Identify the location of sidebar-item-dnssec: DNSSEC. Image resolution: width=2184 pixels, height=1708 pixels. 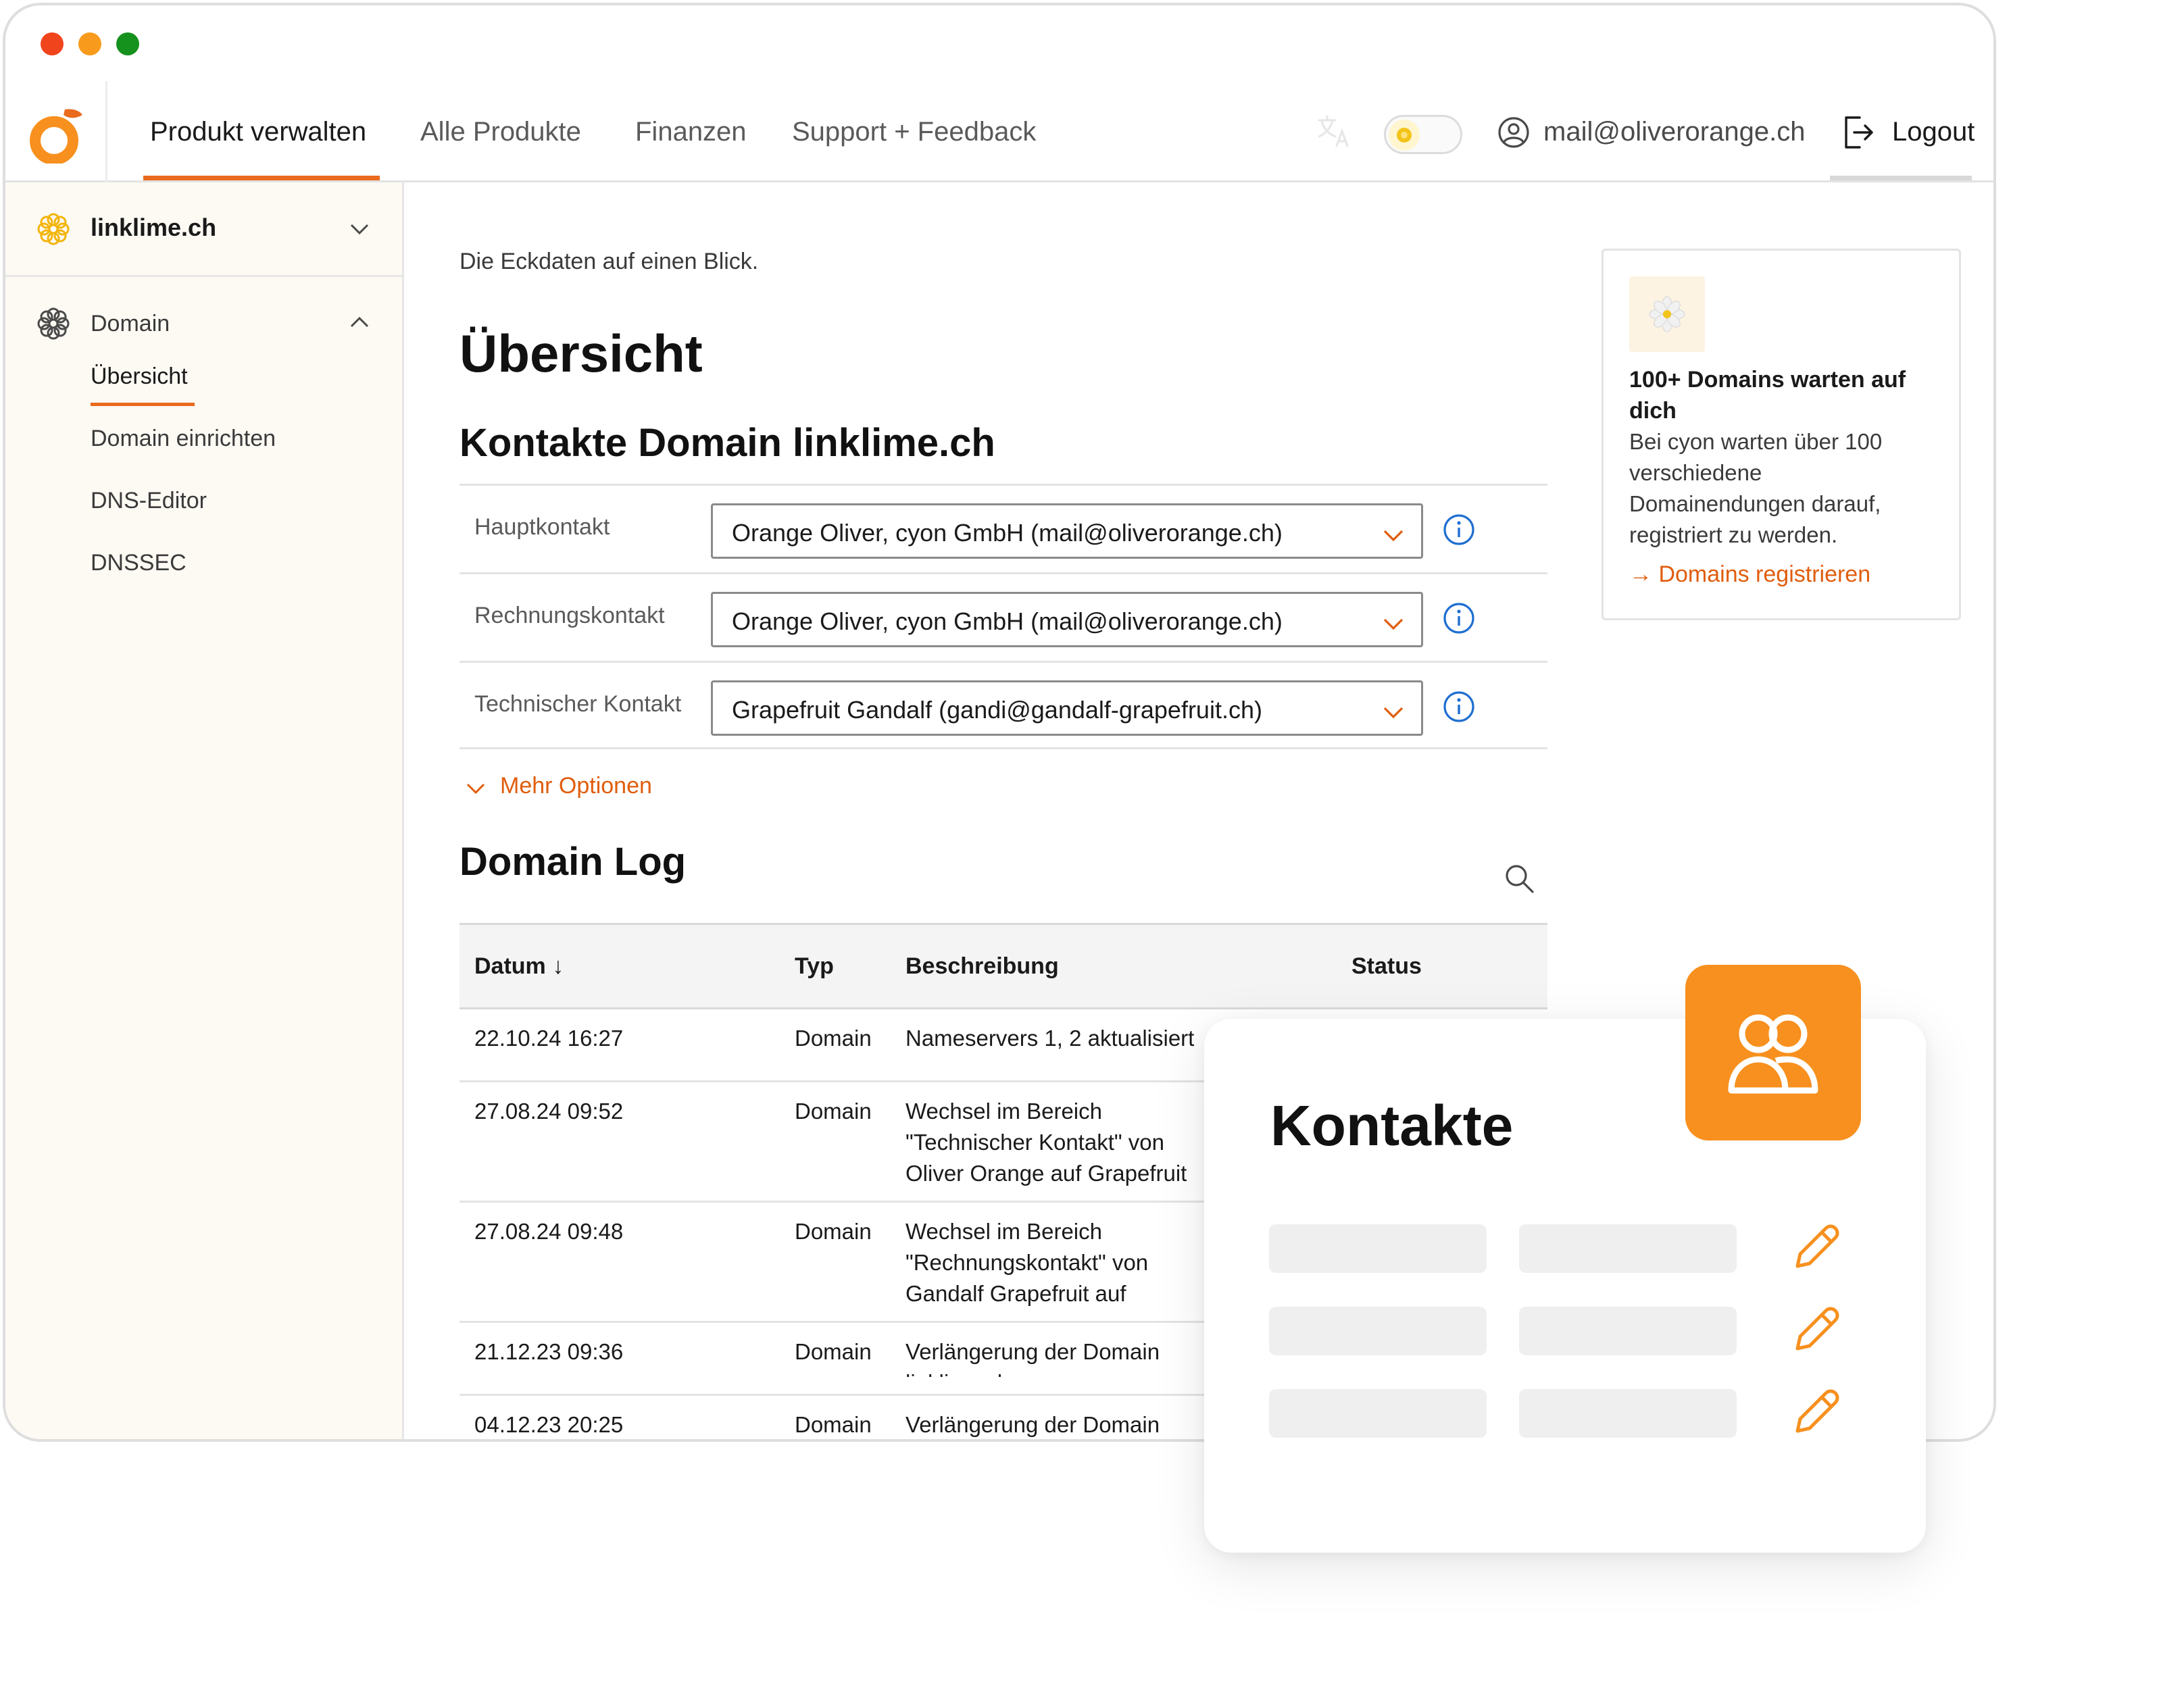
(139, 563).